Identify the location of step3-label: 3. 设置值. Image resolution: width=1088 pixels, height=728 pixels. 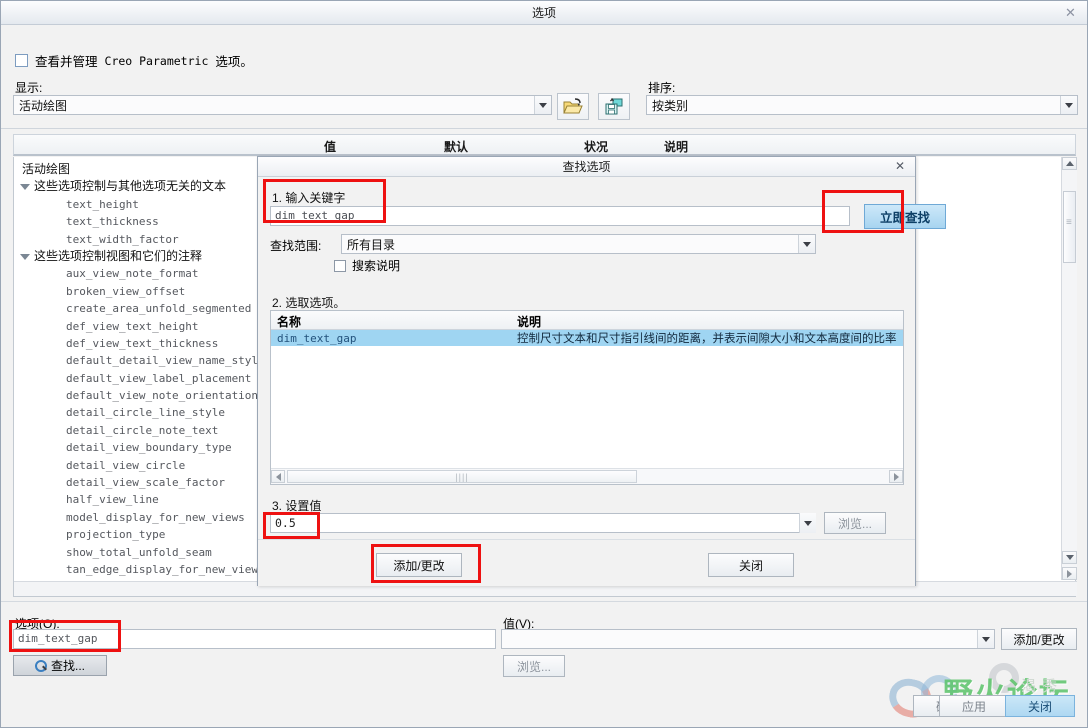
(297, 506).